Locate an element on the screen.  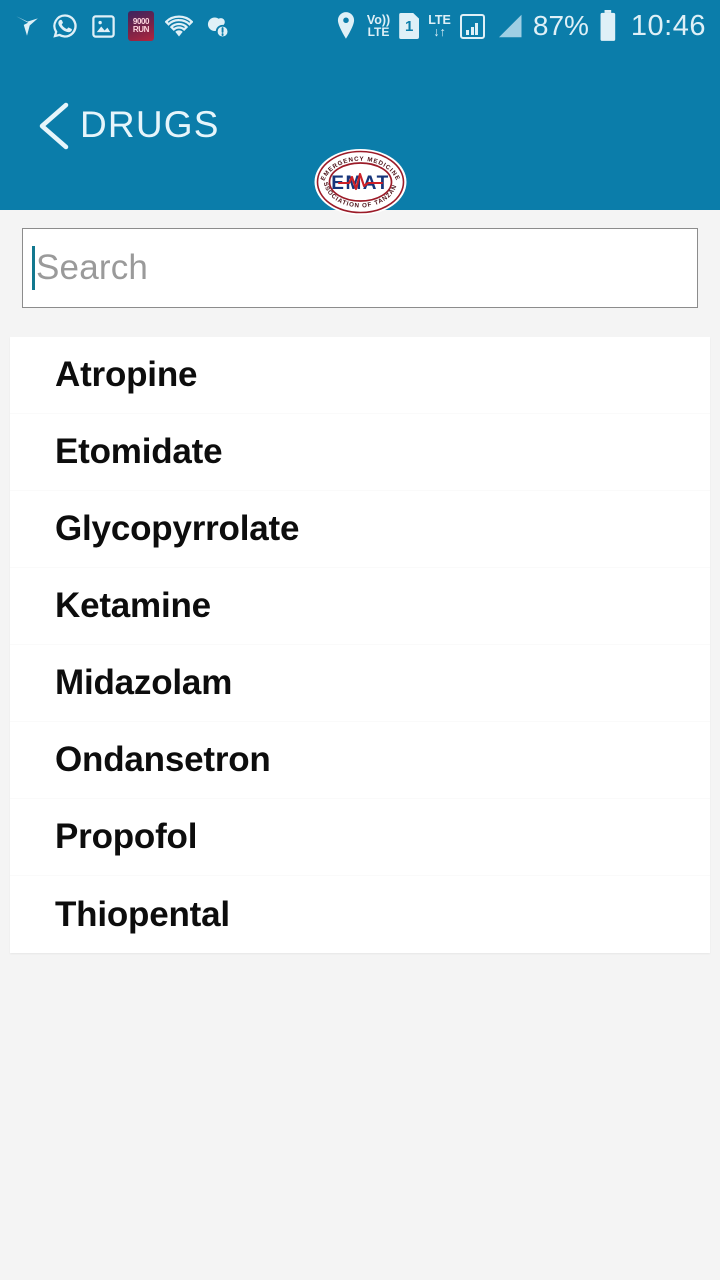
drug-name: Etomidate is located at coordinates (139, 451).